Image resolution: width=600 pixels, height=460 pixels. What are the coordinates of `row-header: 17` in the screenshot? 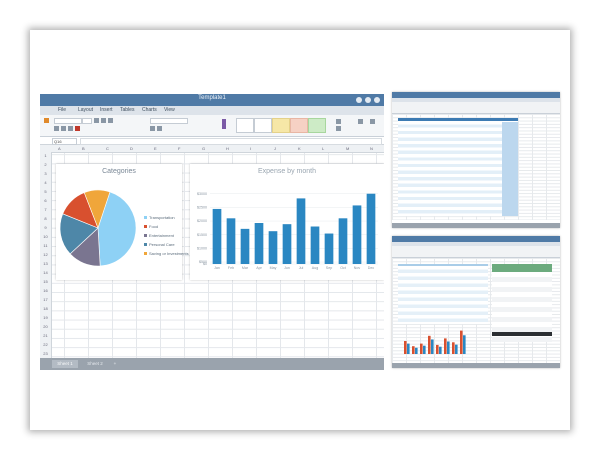 It's located at (45, 299).